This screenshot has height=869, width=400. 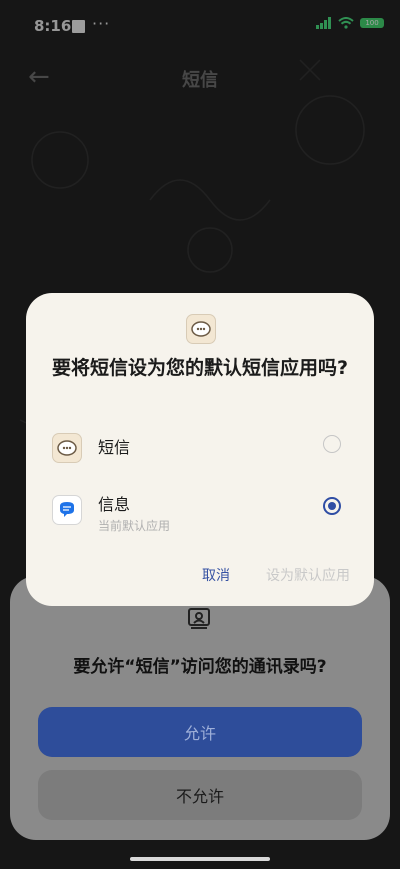 I want to click on option-subtitle: 当前默认应用, so click(x=134, y=526).